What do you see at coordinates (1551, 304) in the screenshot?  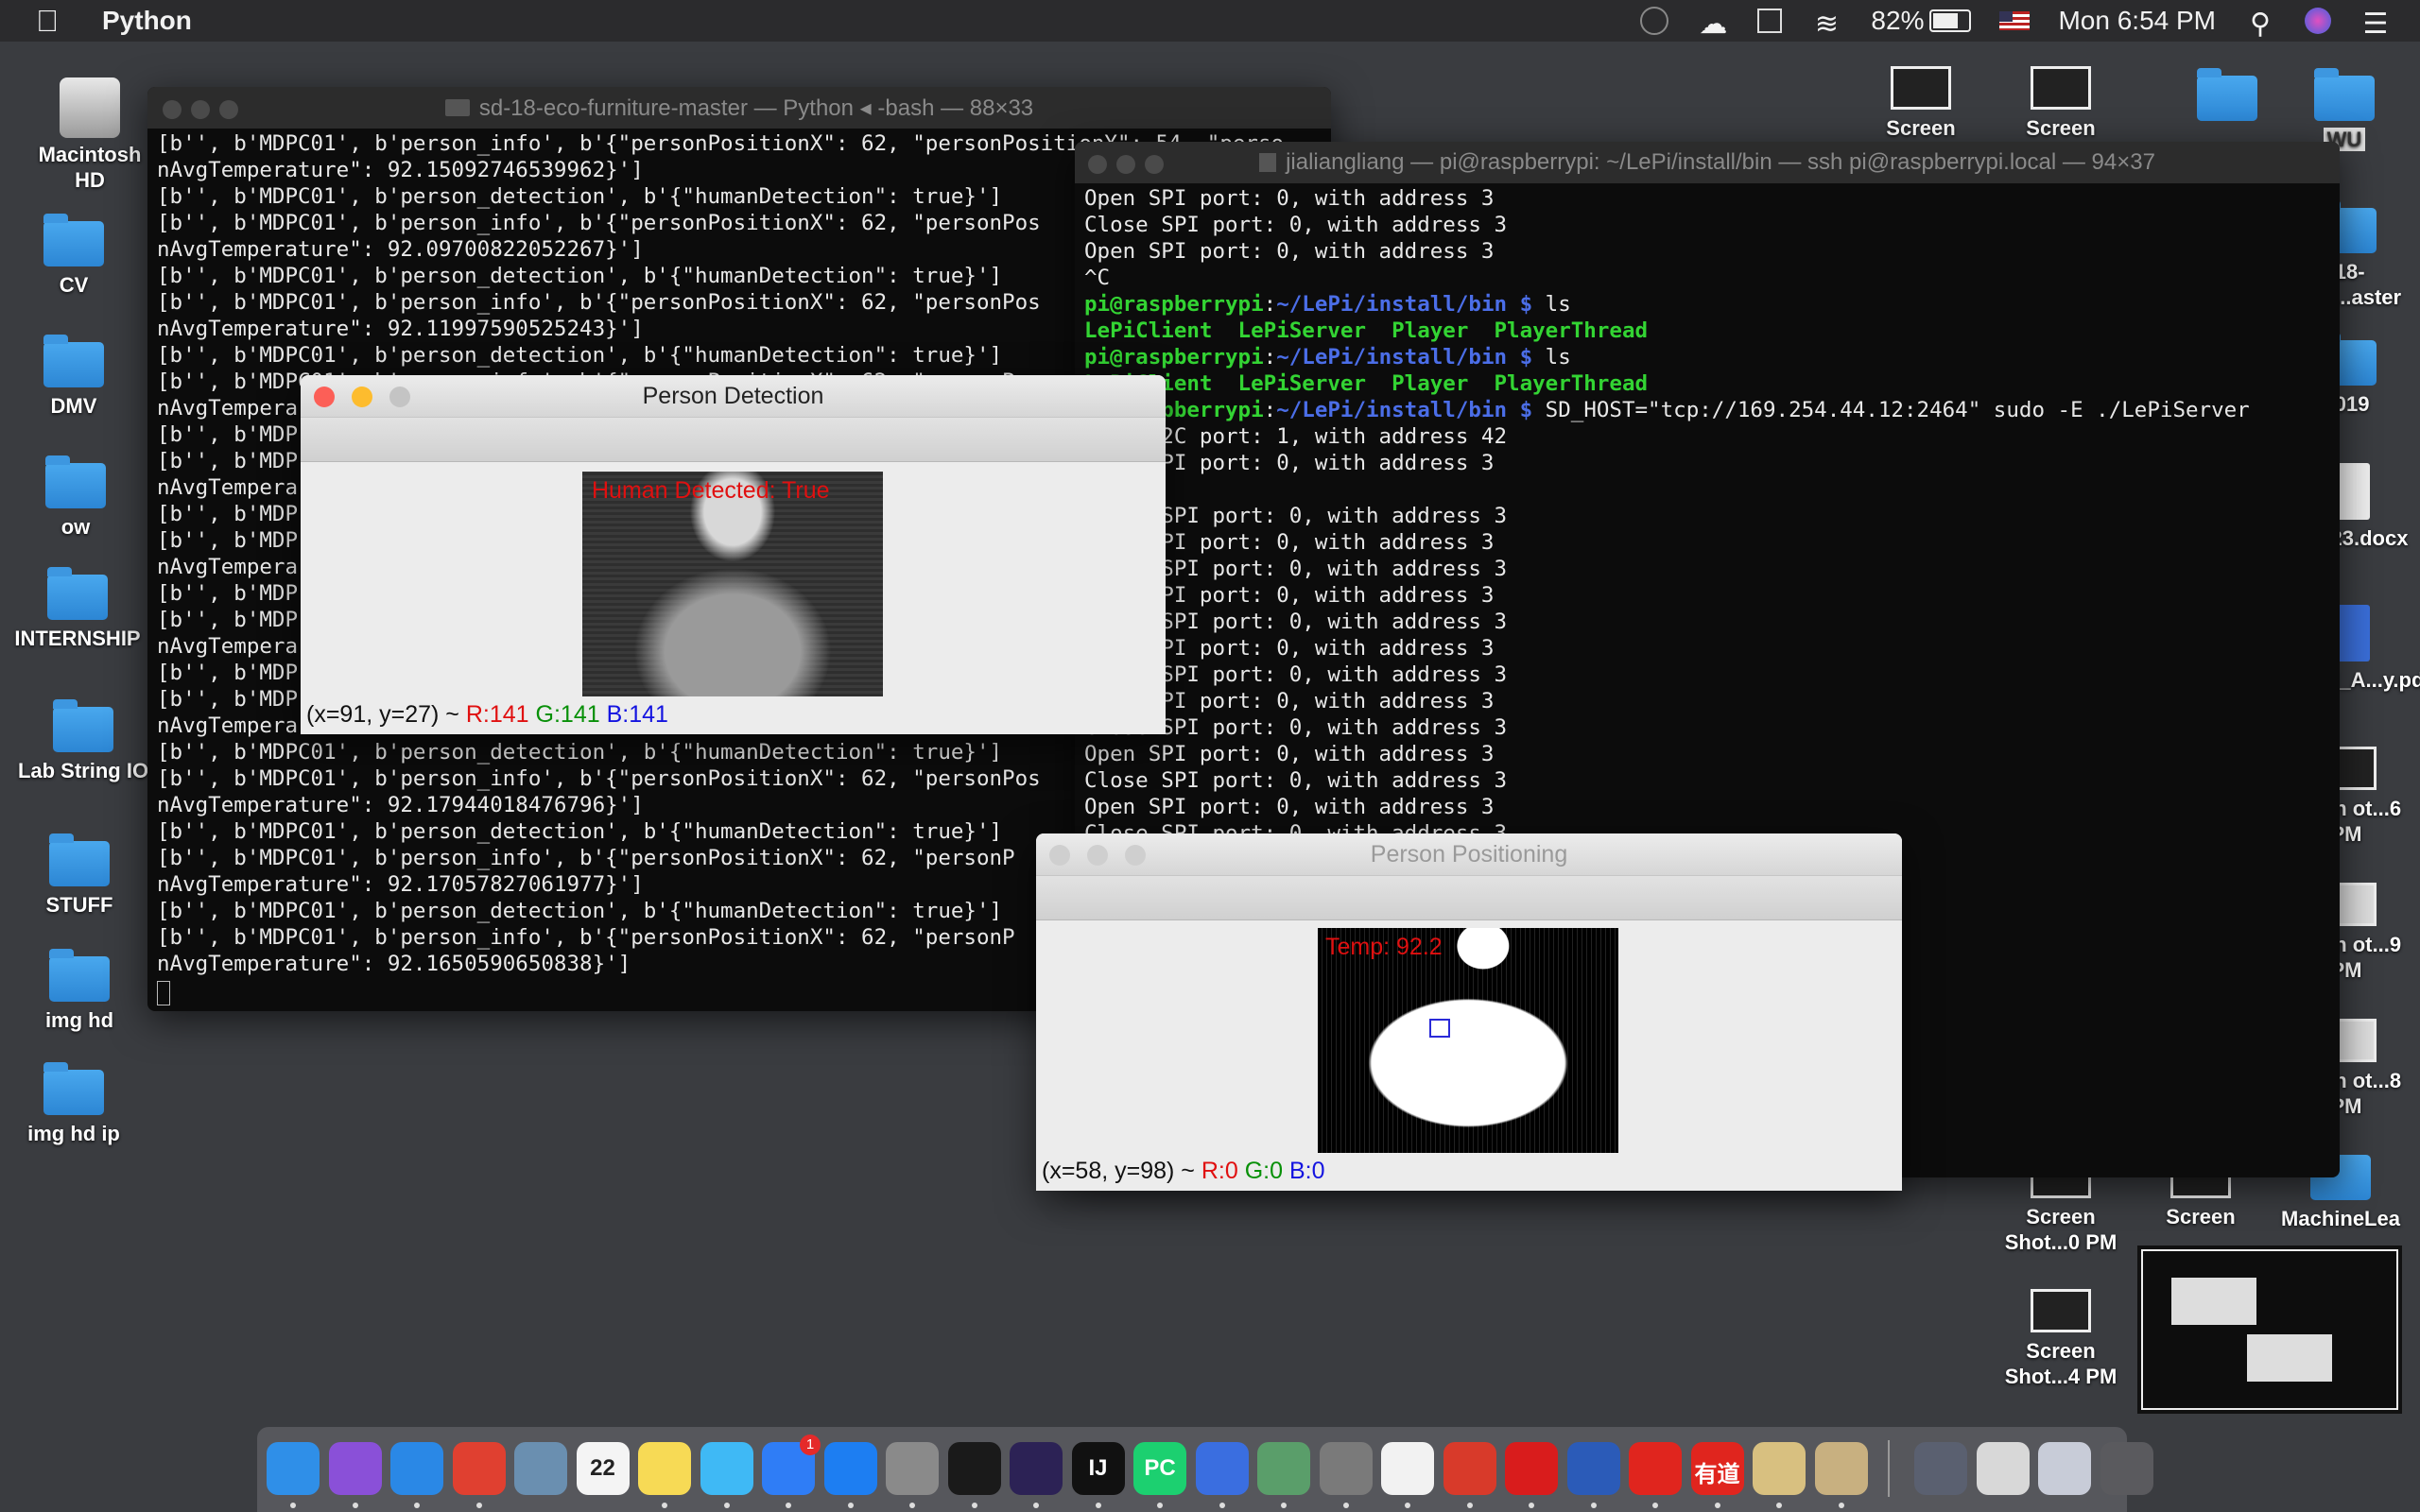 I see `command-text: ls` at bounding box center [1551, 304].